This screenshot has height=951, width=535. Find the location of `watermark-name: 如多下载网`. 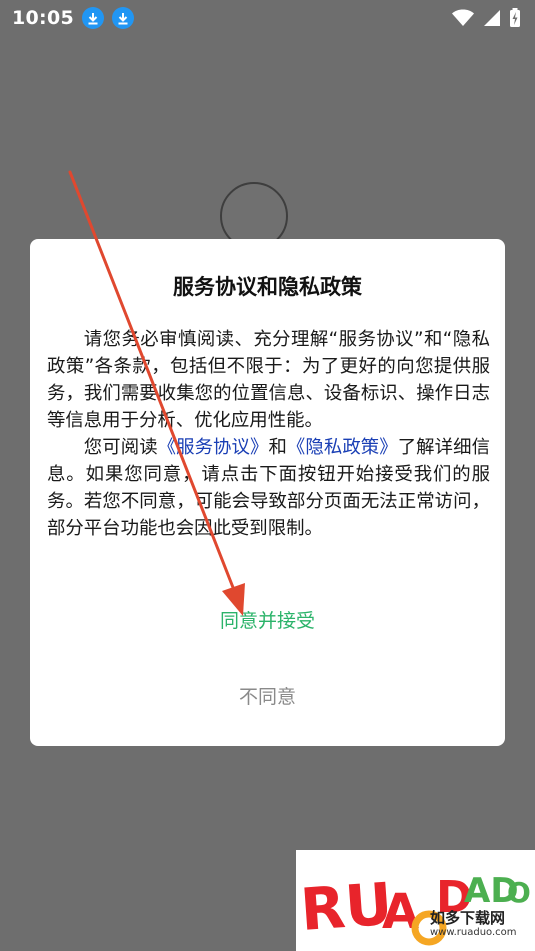

watermark-name: 如多下载网 is located at coordinates (468, 918).